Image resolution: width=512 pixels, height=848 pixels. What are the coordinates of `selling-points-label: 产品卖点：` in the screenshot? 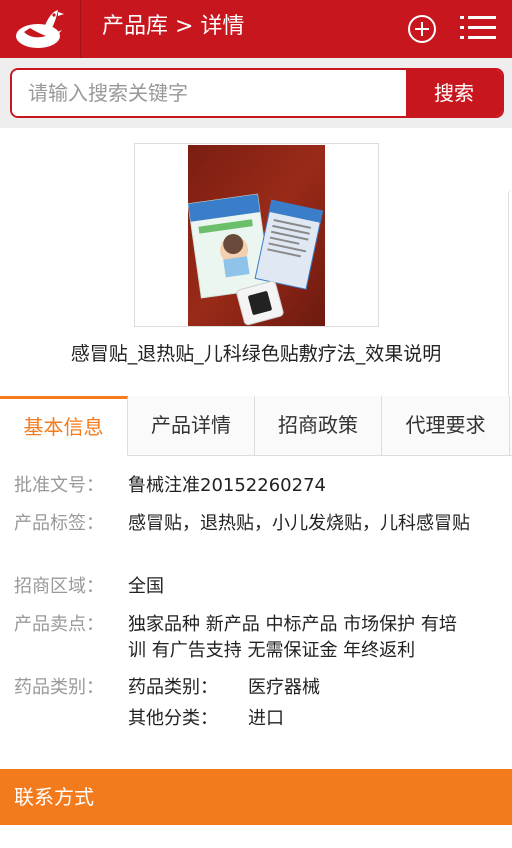 It's located at (59, 624).